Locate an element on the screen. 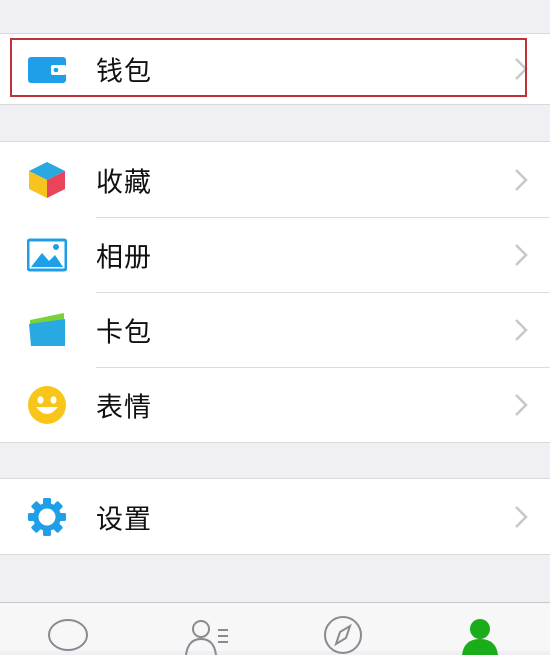  favorites-cube-icon is located at coordinates (47, 179).